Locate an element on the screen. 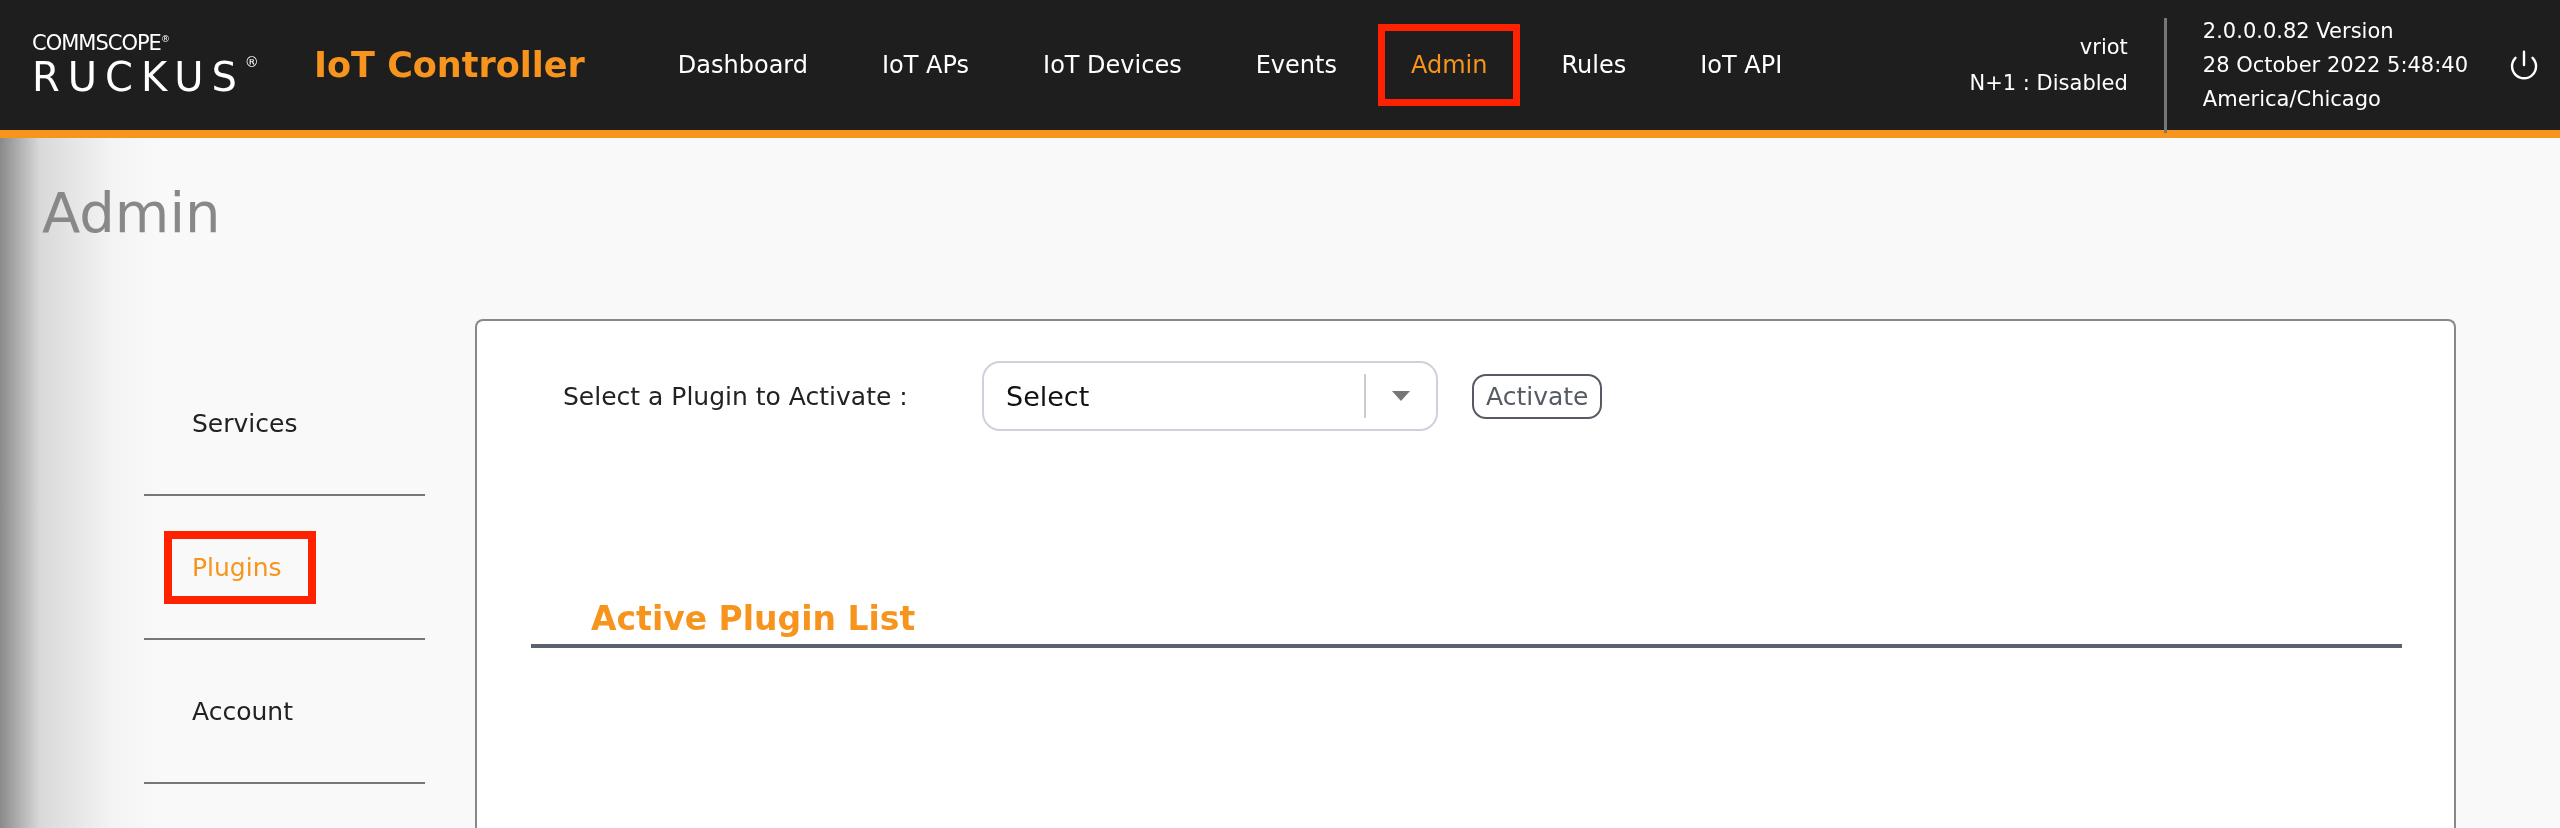  ha-status: N+1 : Disabled is located at coordinates (2048, 83).